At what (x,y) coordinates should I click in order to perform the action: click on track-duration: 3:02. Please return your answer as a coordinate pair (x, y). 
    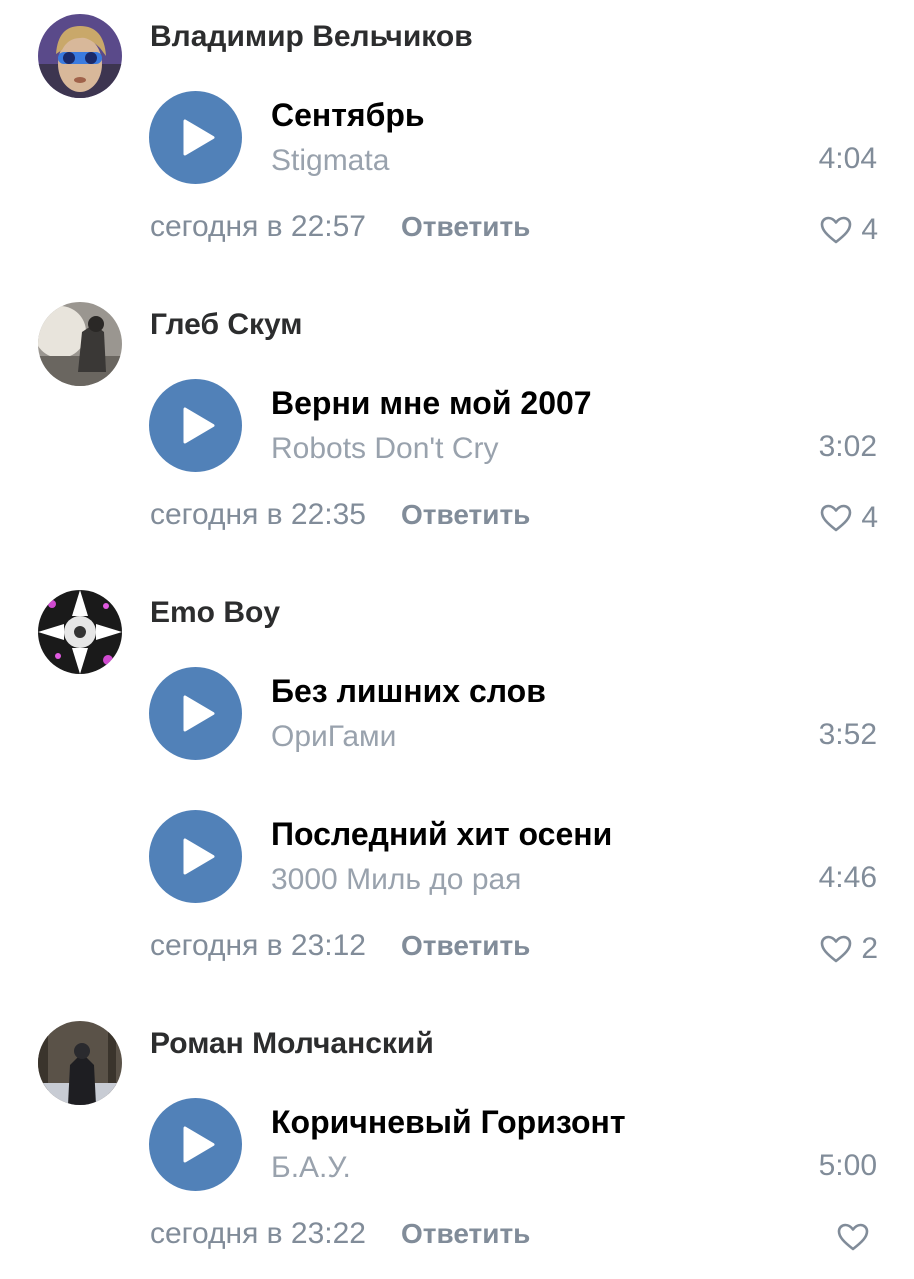
    Looking at the image, I should click on (847, 446).